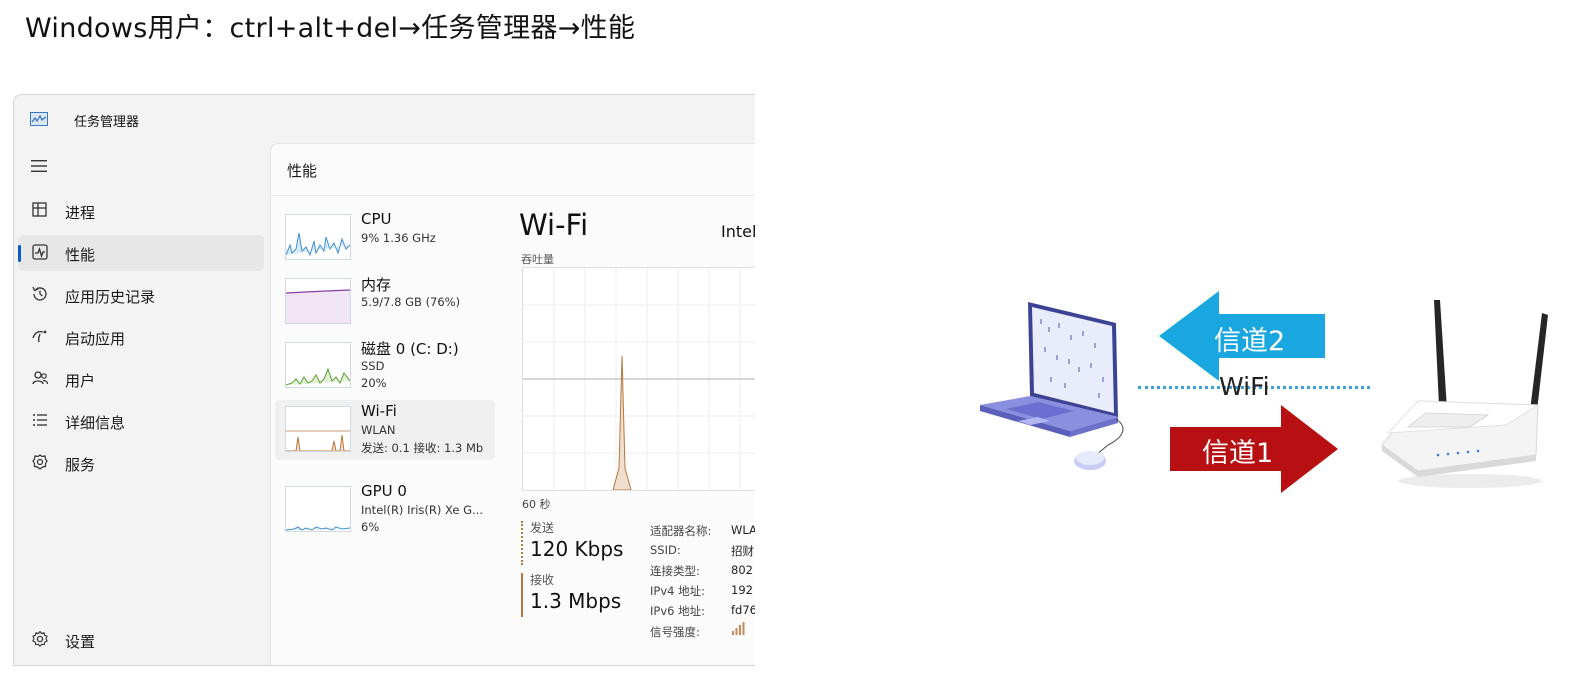 The height and width of the screenshot is (678, 1572). What do you see at coordinates (738, 628) in the screenshot?
I see `signal-strength-icon` at bounding box center [738, 628].